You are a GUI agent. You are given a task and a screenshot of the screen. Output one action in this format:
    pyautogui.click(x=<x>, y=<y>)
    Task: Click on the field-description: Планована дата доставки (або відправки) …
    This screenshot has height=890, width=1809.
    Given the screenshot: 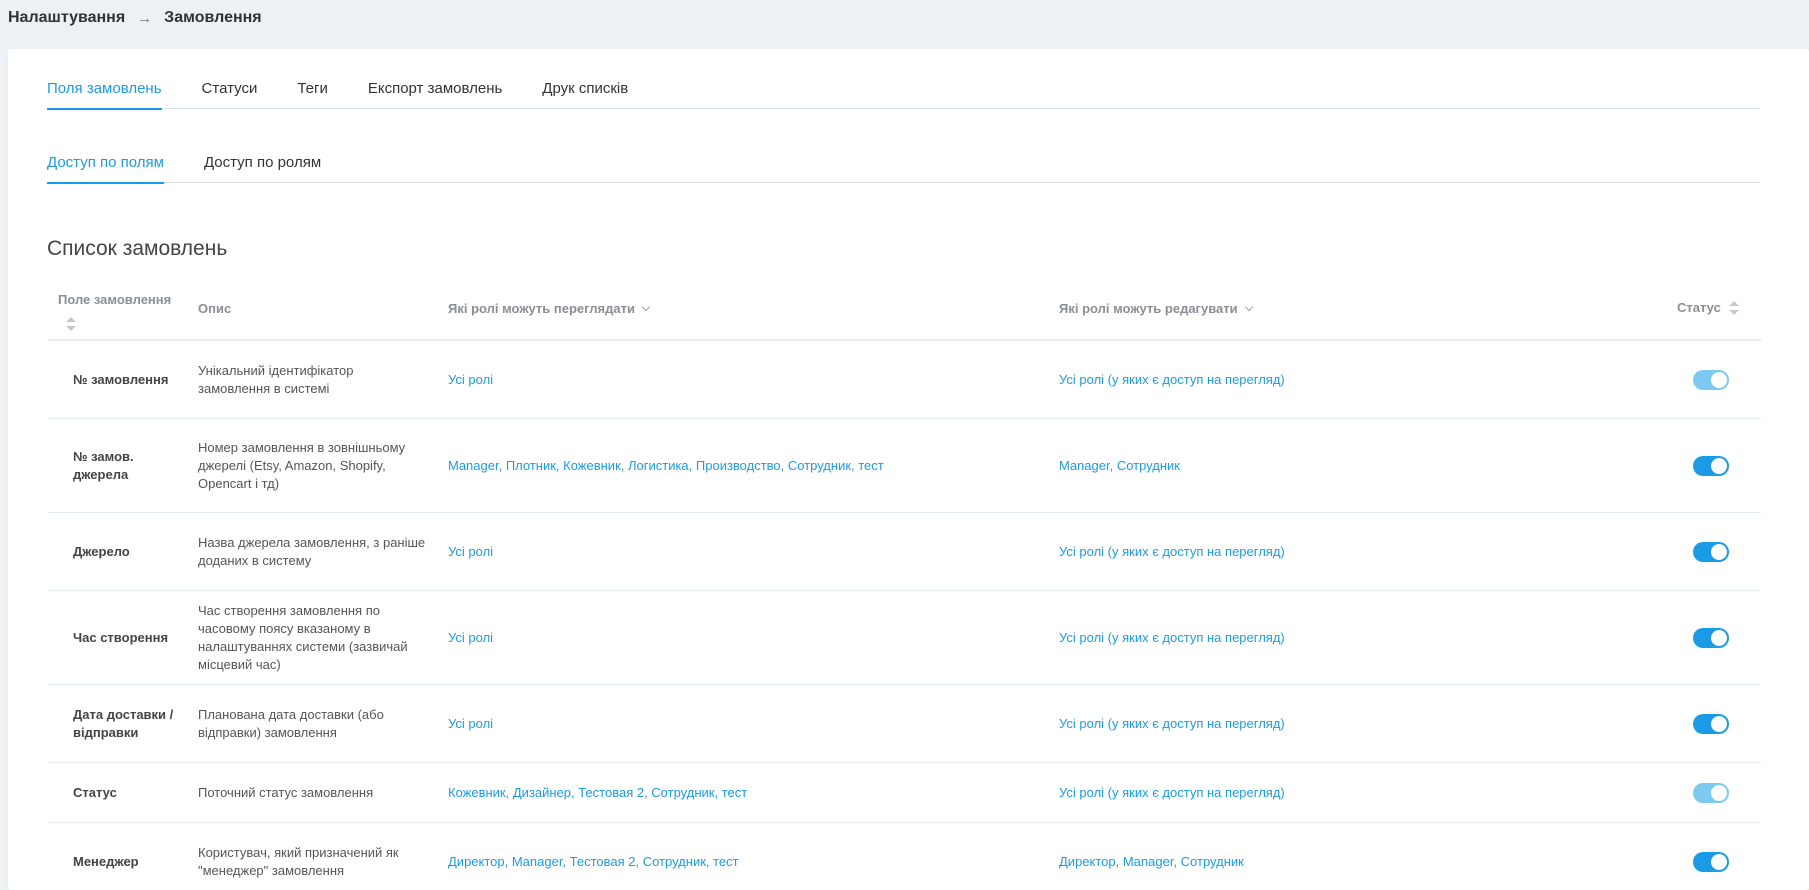 What is the action you would take?
    pyautogui.click(x=291, y=723)
    